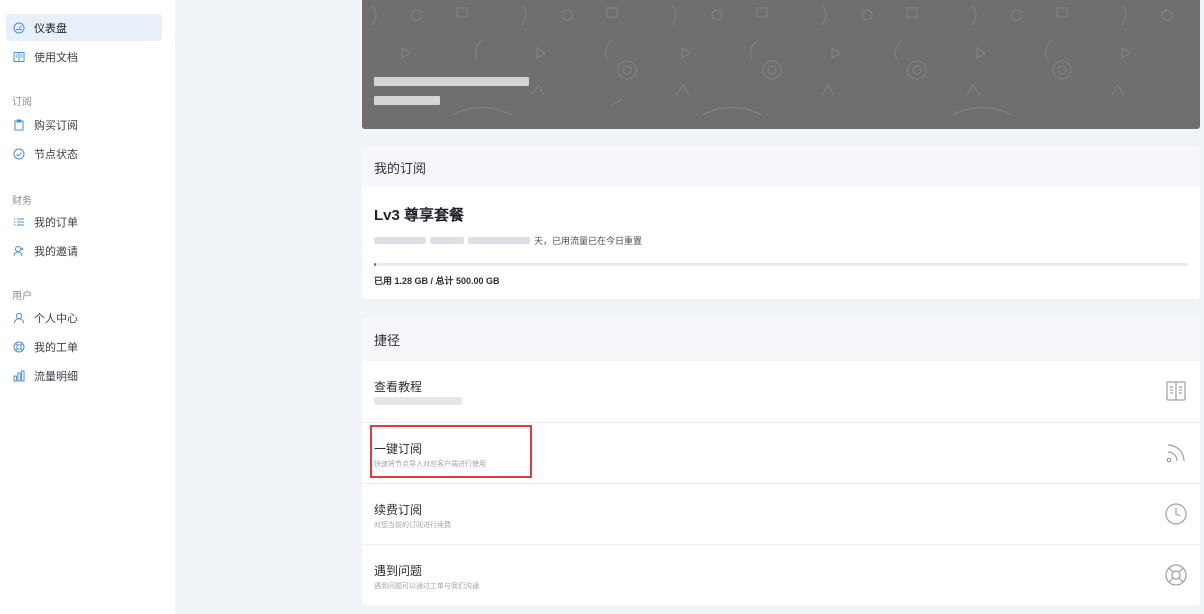 The width and height of the screenshot is (1204, 614). I want to click on book-open-icon, so click(1176, 391).